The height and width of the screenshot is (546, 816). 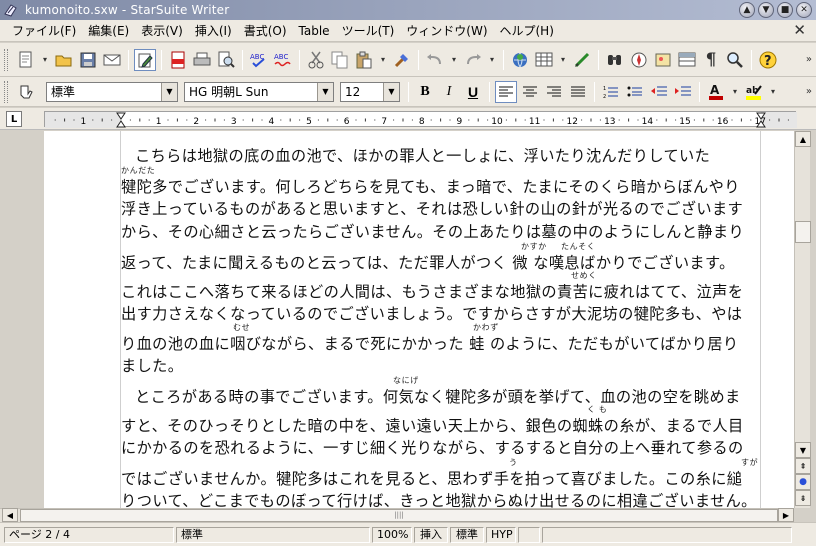 I want to click on navigator-icon, so click(x=639, y=60).